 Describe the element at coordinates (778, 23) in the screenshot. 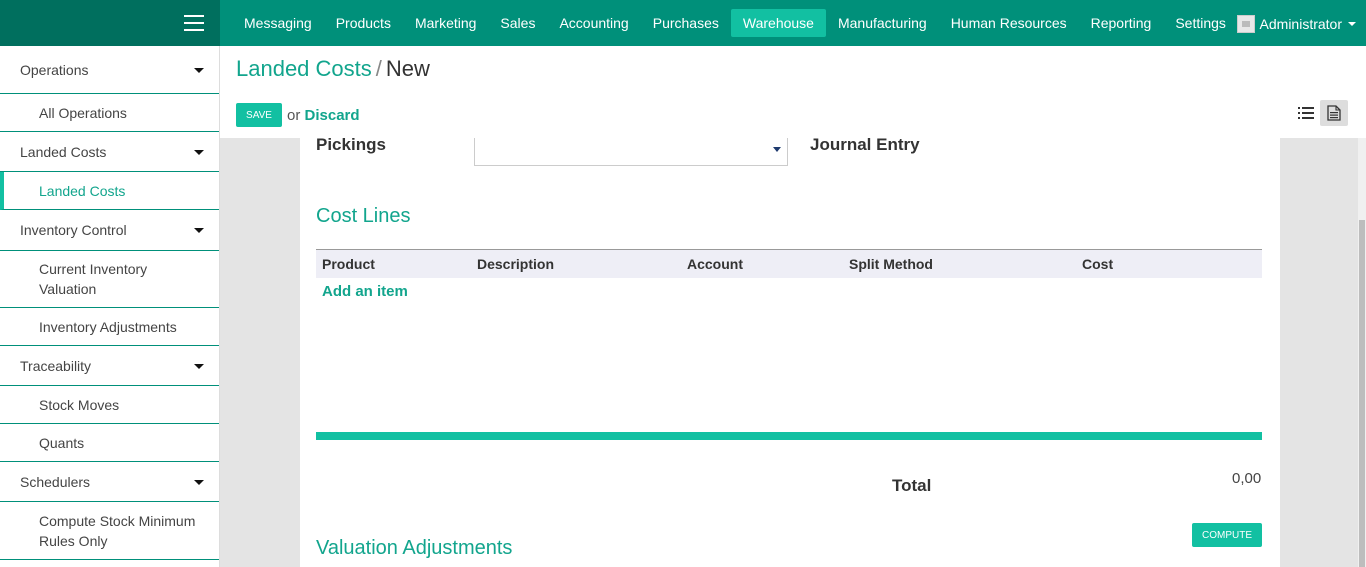

I see `menu-item-warehouse: Warehouse` at that location.